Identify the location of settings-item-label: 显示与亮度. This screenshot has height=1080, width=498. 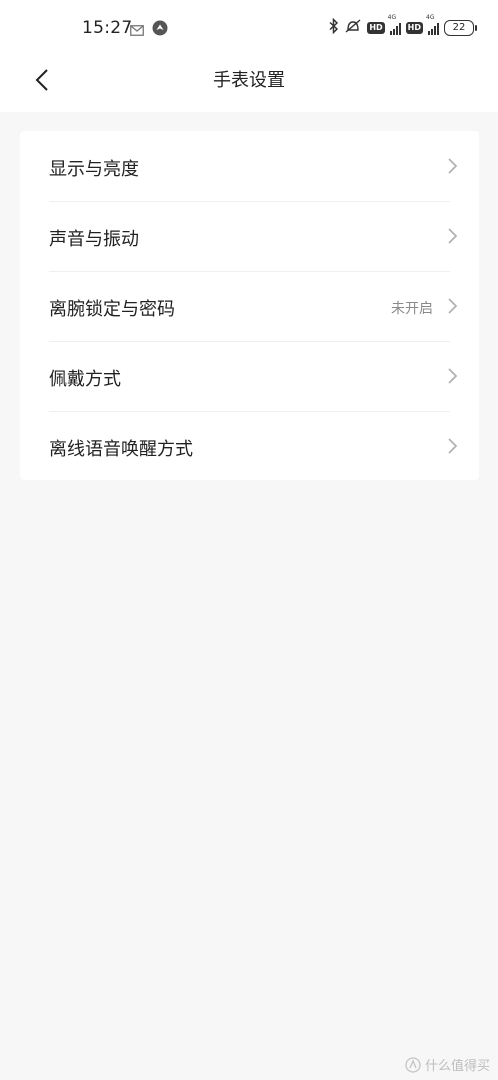
(94, 169).